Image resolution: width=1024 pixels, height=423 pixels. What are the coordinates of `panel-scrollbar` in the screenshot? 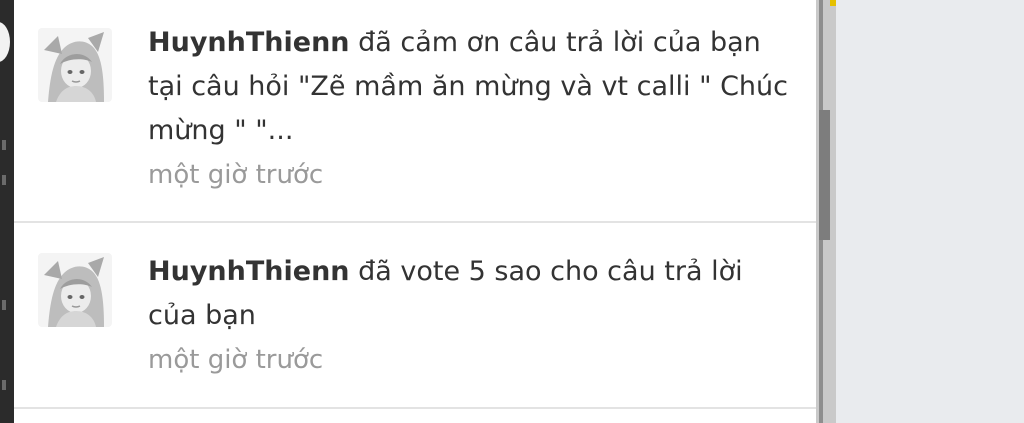 It's located at (826, 211).